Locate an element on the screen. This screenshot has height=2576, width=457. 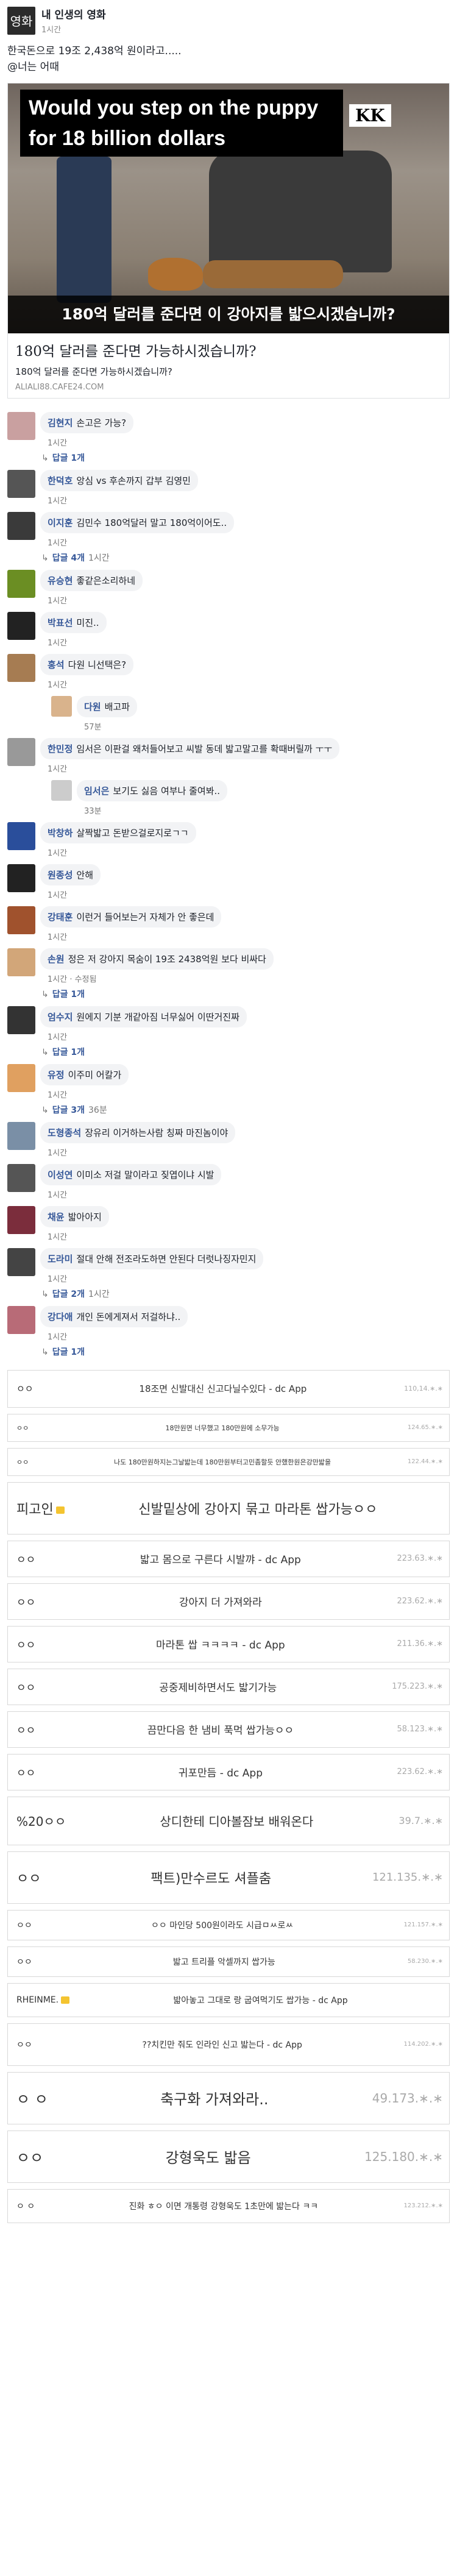
commenter-name: 이성연 is located at coordinates (60, 1174).